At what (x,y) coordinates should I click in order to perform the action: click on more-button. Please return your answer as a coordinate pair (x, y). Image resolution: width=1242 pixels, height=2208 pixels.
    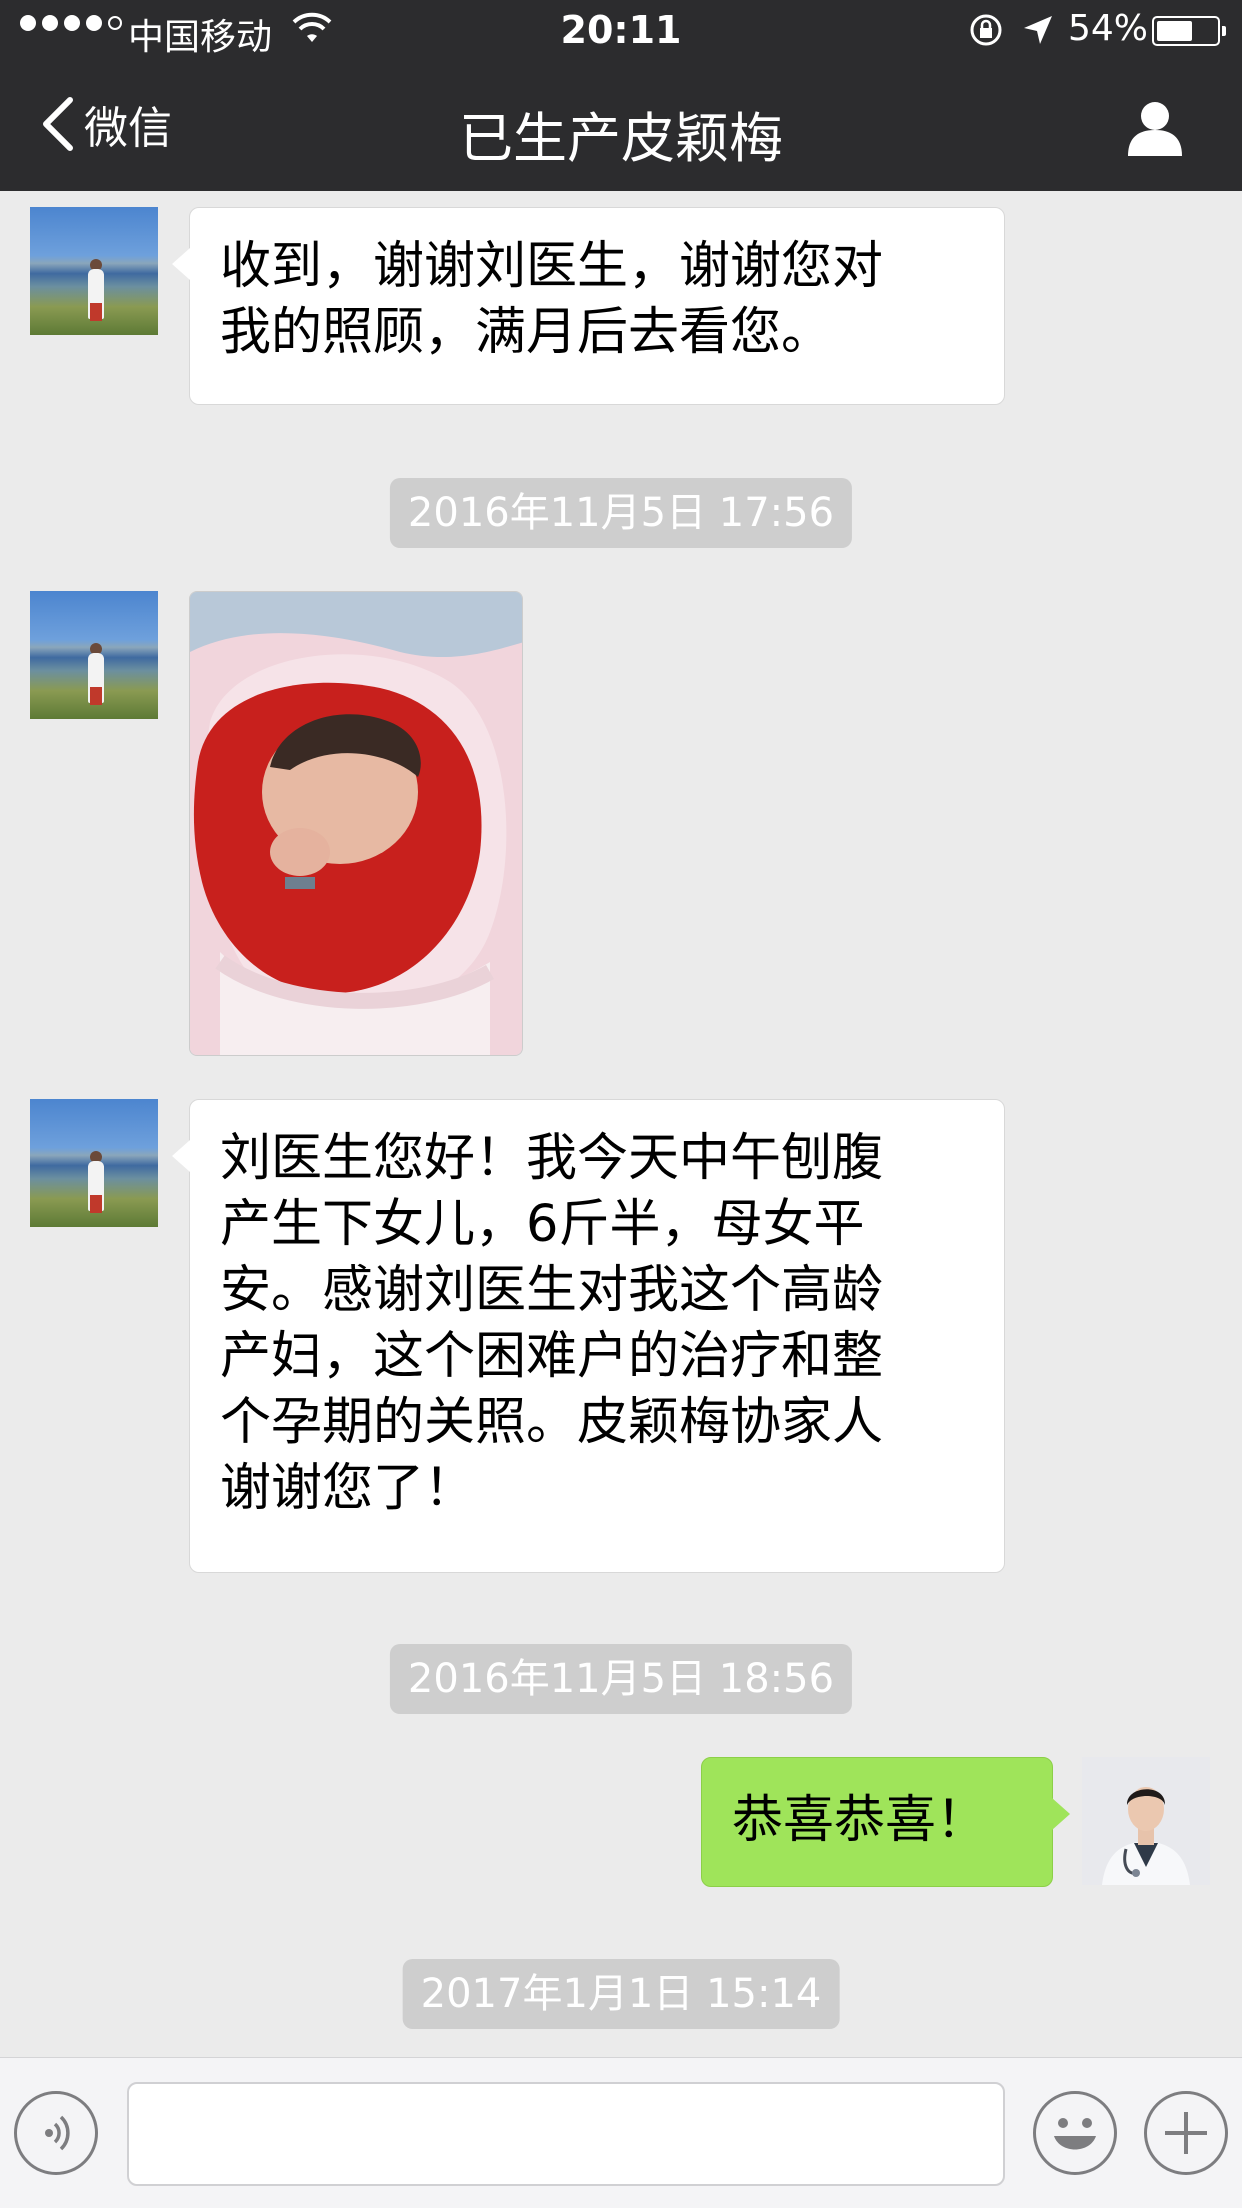
    Looking at the image, I should click on (1186, 2133).